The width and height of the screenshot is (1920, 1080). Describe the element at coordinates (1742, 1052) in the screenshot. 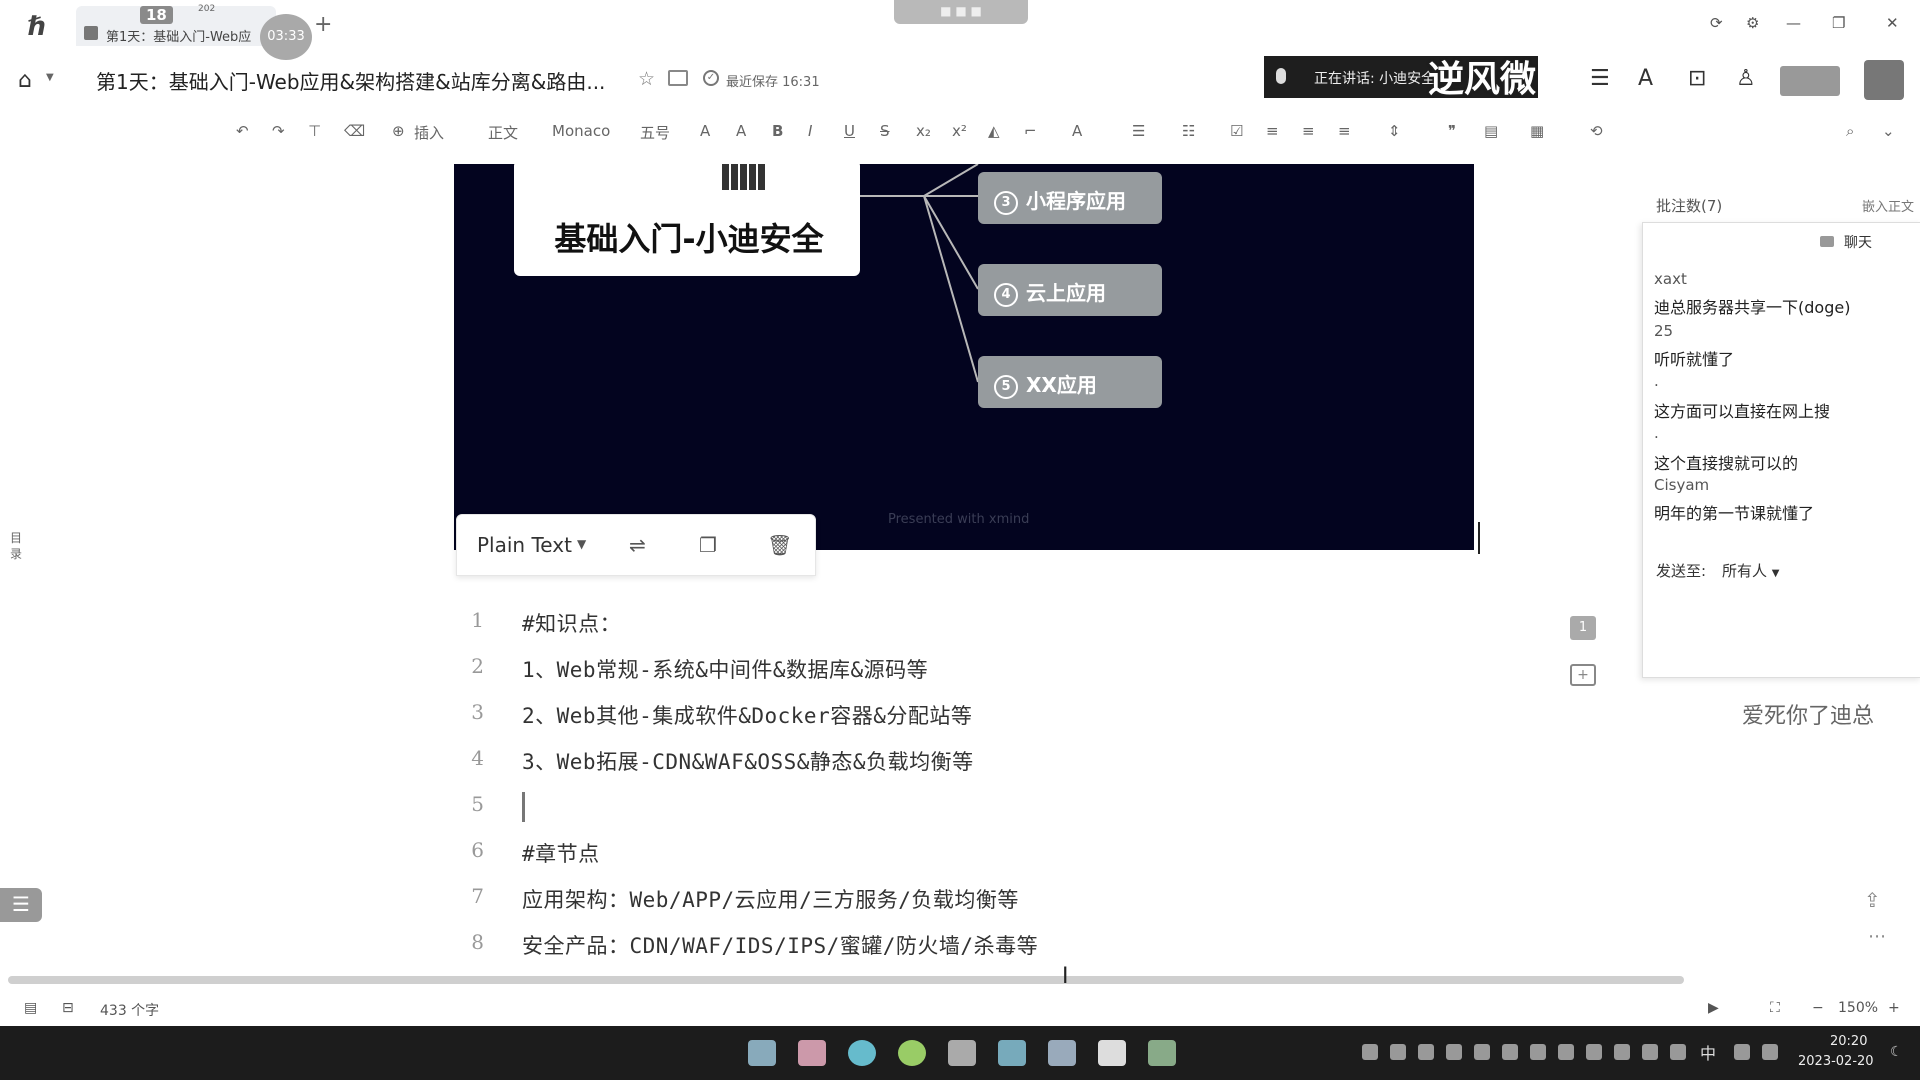

I see `network-icon` at that location.